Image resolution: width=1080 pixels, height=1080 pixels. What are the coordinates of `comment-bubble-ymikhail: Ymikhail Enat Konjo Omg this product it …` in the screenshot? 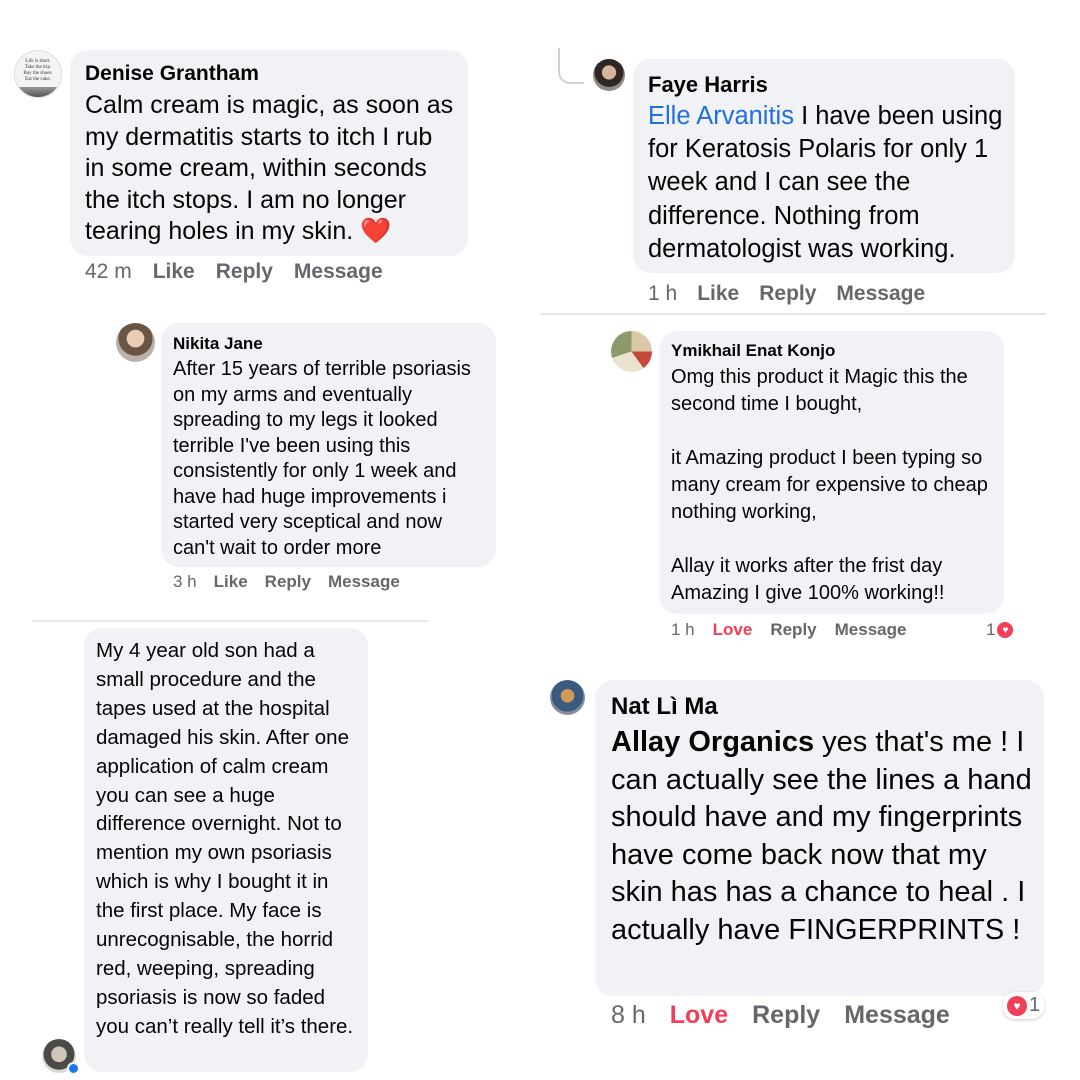 It's located at (831, 472).